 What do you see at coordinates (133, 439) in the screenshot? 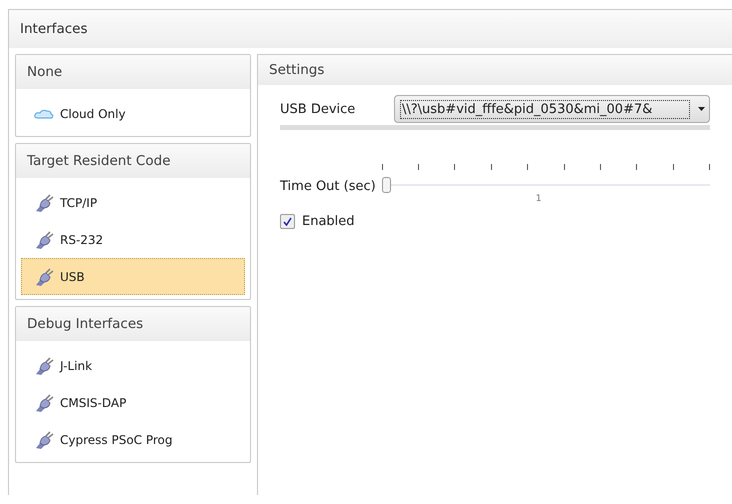
I see `interface-item: Cypress PSoC Prog` at bounding box center [133, 439].